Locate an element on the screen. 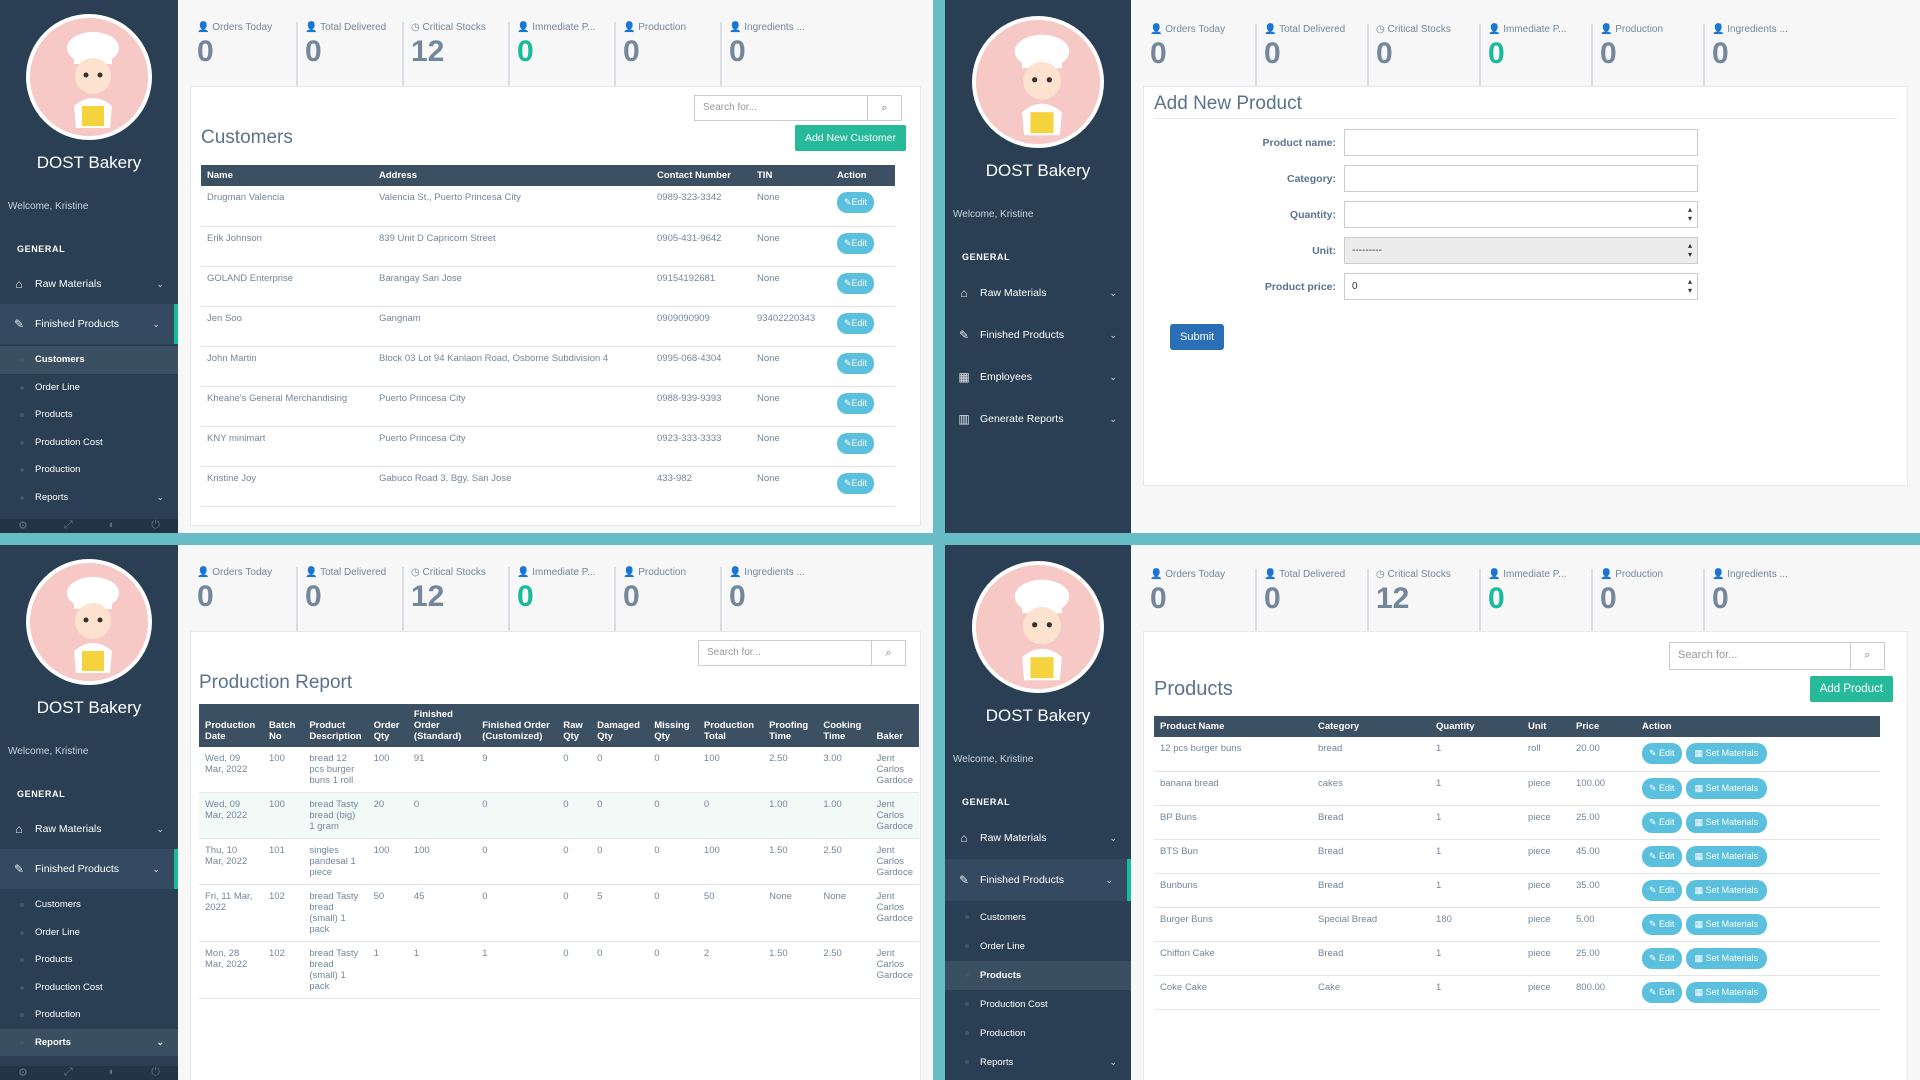 The image size is (1920, 1080). nav-employees: ▦ Employees ⌄ is located at coordinates (1038, 377).